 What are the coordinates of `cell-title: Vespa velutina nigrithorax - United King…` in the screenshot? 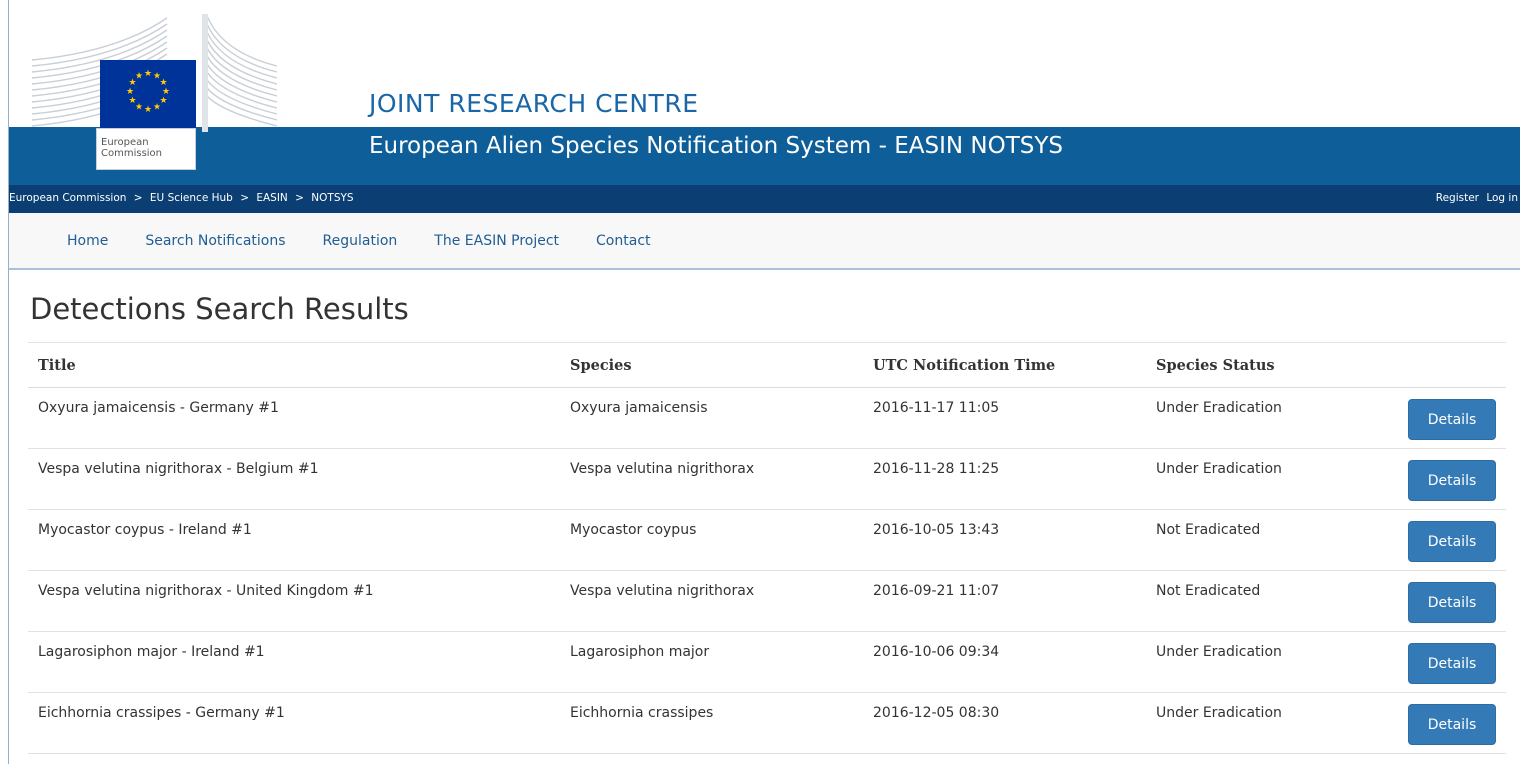 It's located at (294, 601).